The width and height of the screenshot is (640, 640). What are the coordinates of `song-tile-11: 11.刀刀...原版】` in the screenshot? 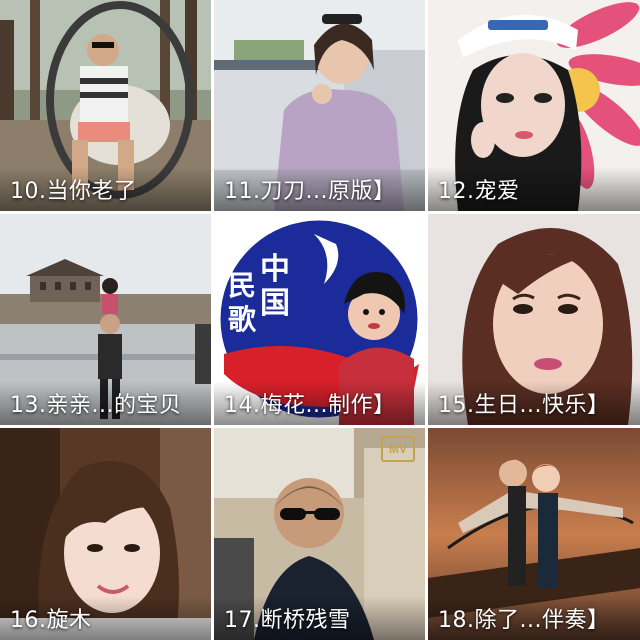 It's located at (319, 105).